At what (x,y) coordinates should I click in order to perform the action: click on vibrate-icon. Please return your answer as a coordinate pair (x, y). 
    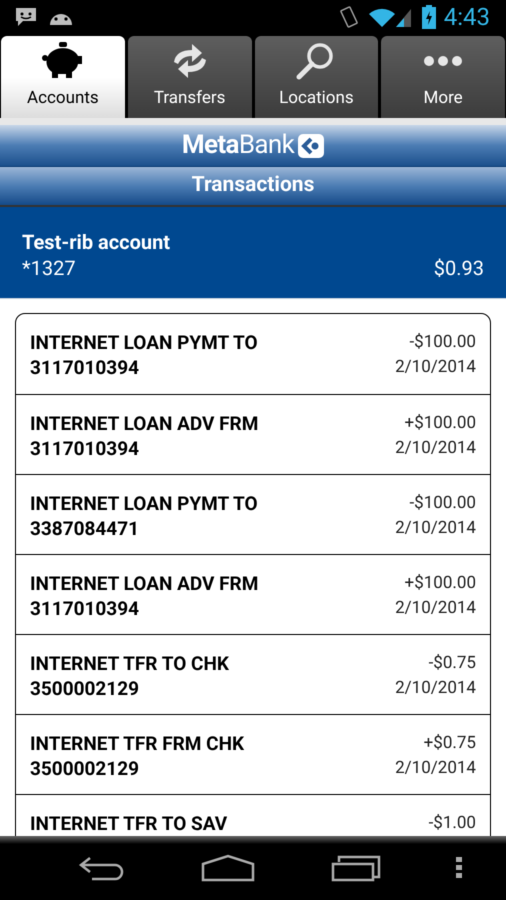
    Looking at the image, I should click on (349, 17).